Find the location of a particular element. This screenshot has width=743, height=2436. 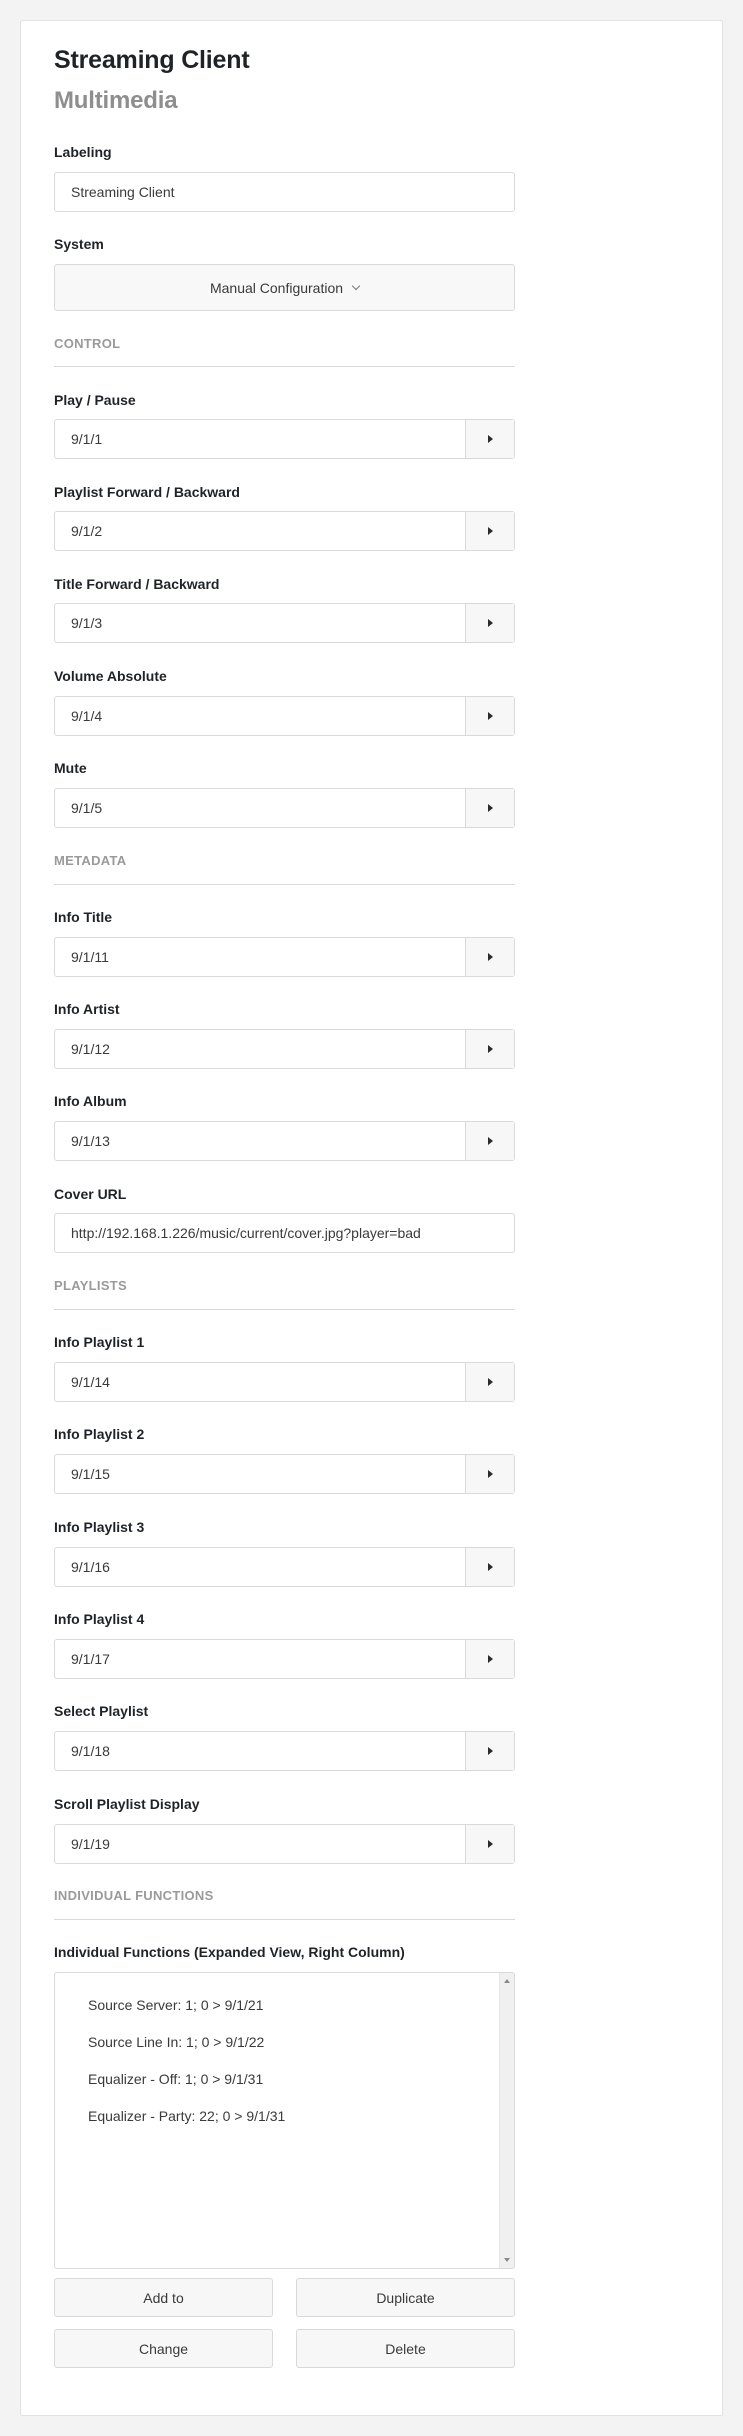

field-label: Play / Pause is located at coordinates (95, 400).